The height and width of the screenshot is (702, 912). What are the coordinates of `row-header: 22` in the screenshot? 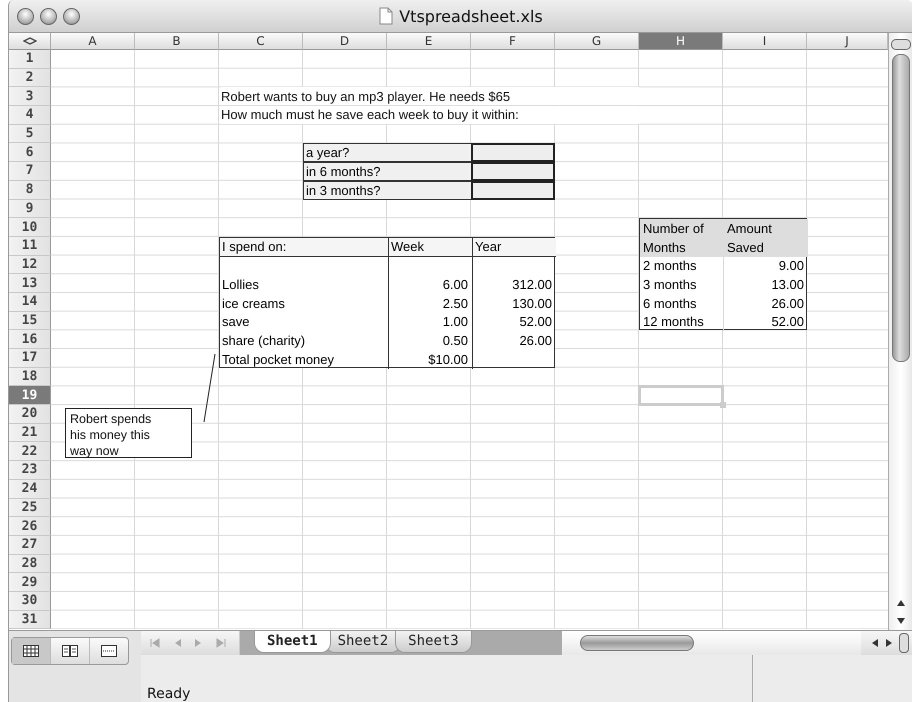 It's located at (30, 452).